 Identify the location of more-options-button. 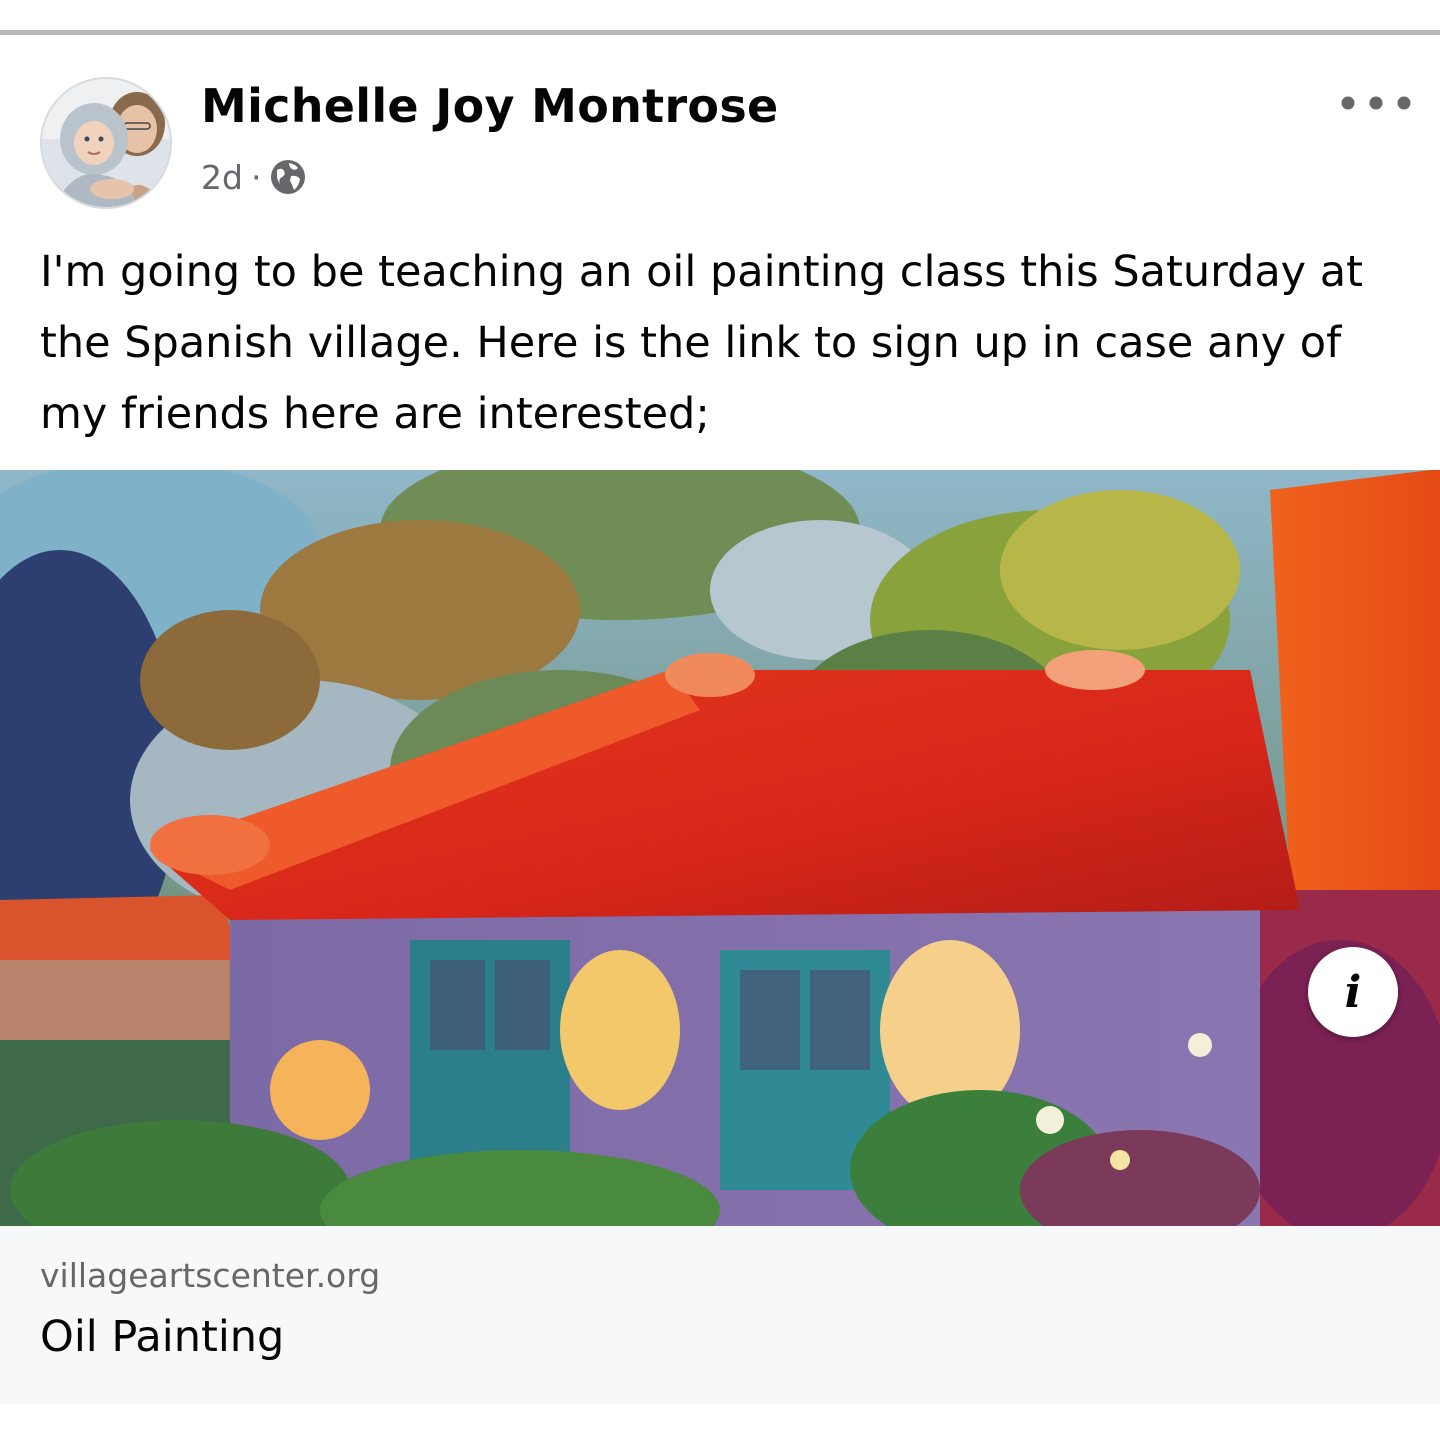
(1376, 103).